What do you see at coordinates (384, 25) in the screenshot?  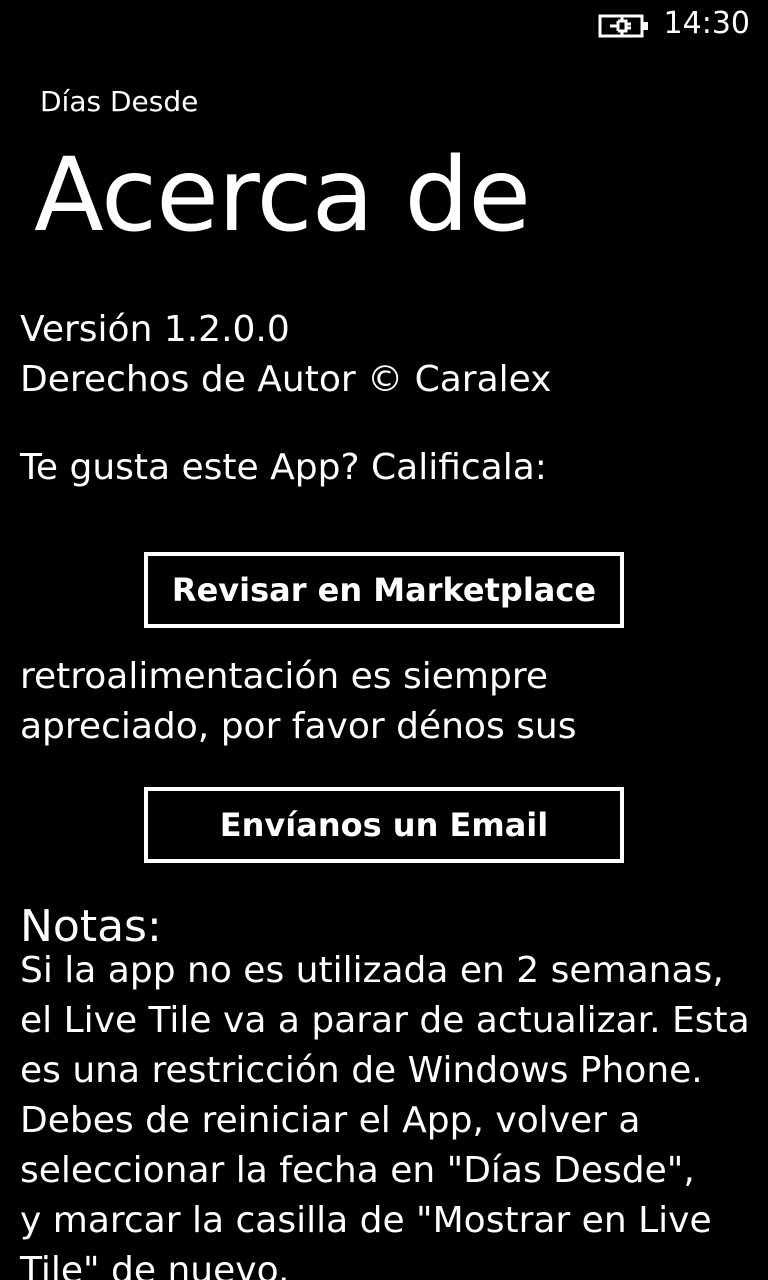 I see `status-bar: 14:30` at bounding box center [384, 25].